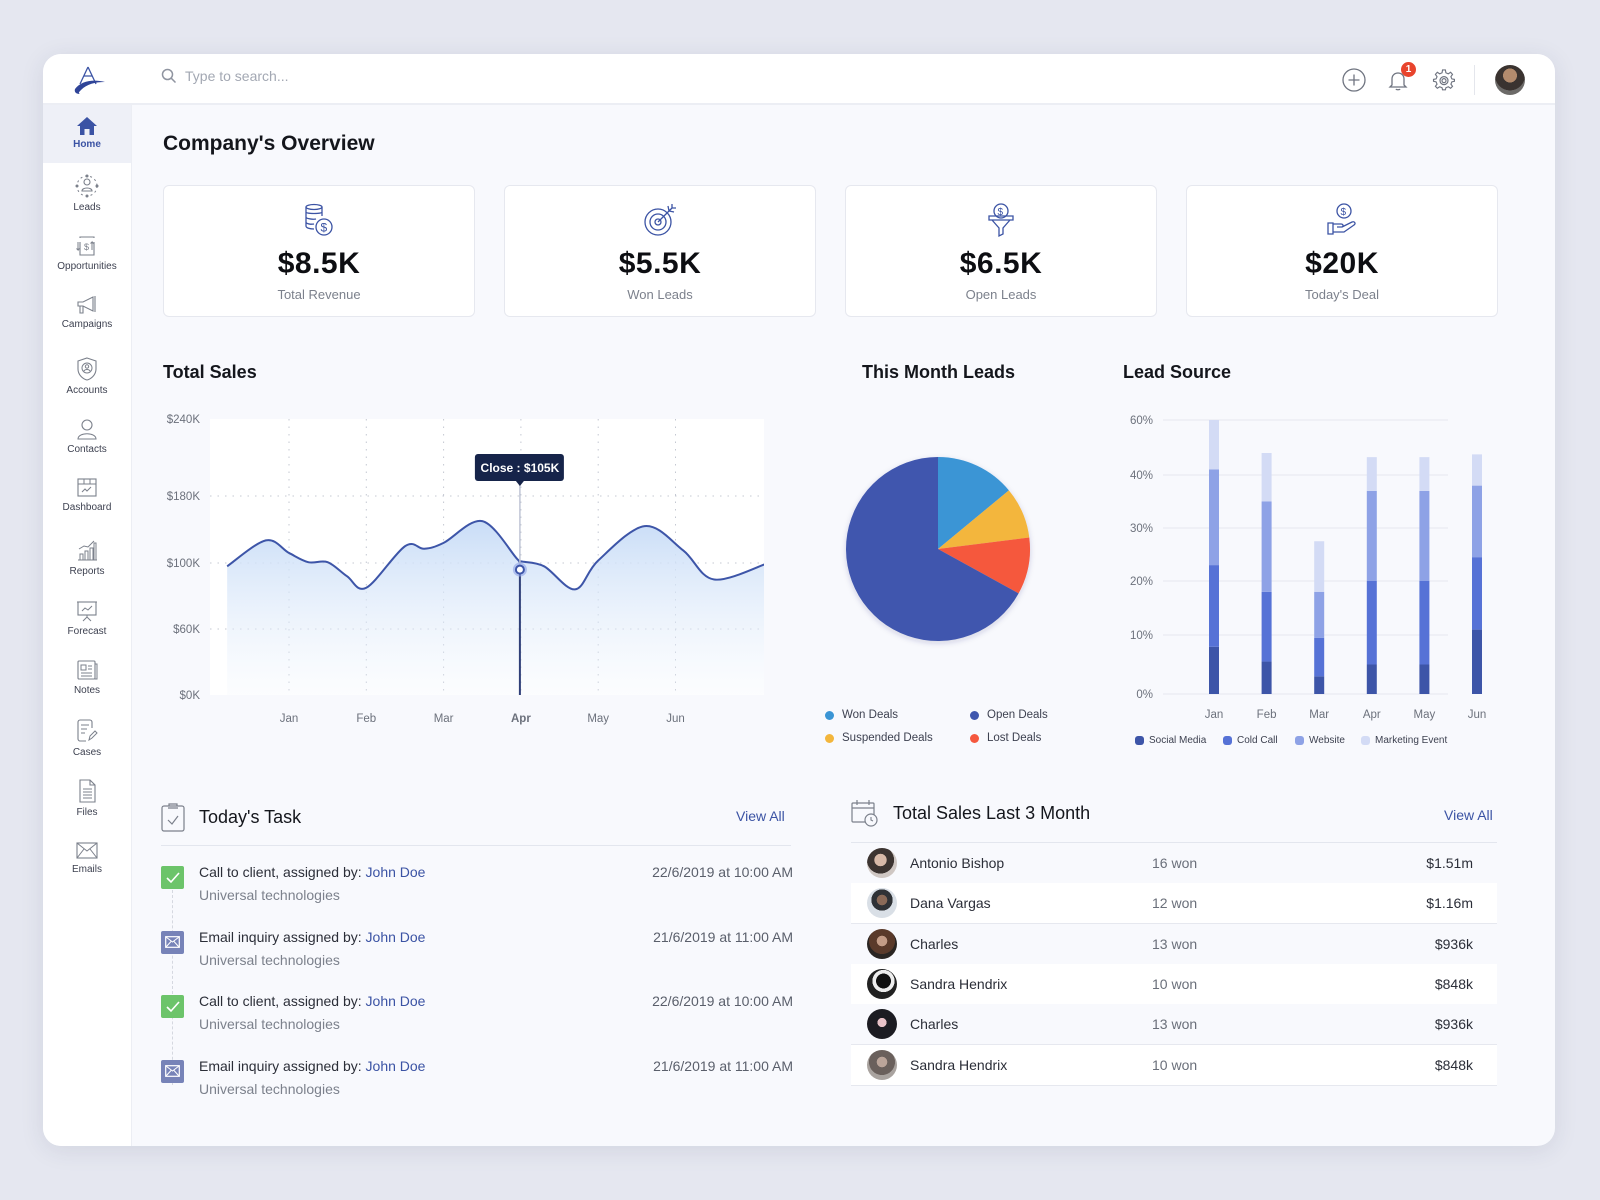 Image resolution: width=1600 pixels, height=1200 pixels. Describe the element at coordinates (1468, 815) in the screenshot. I see `sales-view-all-link: View All` at that location.